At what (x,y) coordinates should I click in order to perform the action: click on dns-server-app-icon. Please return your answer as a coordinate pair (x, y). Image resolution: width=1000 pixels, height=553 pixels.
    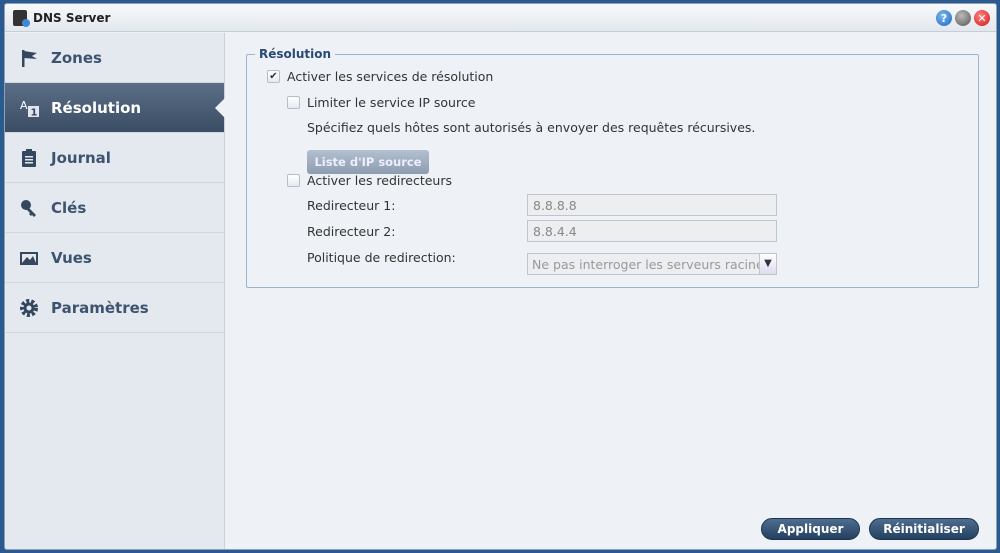
    Looking at the image, I should click on (21, 18).